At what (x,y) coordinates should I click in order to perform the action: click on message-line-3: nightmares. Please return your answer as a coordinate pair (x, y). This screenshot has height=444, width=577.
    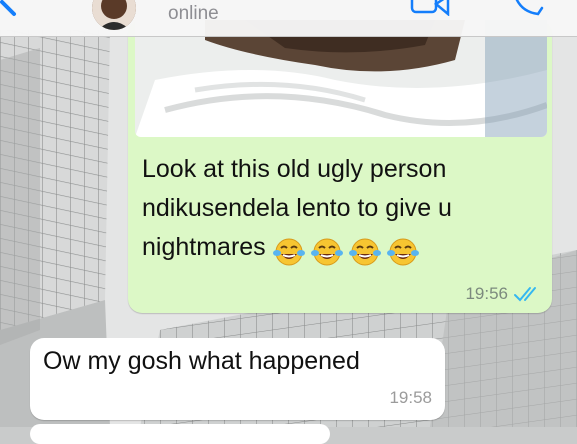
    Looking at the image, I should click on (204, 247).